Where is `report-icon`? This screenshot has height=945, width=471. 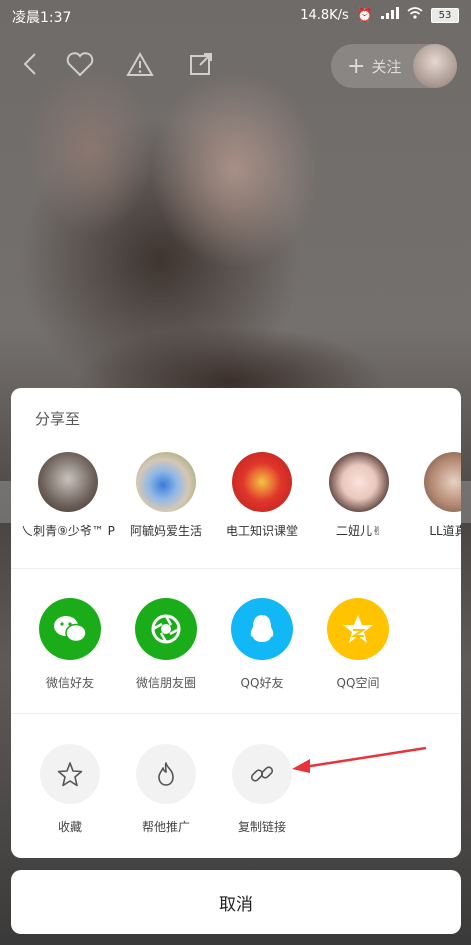 report-icon is located at coordinates (140, 64).